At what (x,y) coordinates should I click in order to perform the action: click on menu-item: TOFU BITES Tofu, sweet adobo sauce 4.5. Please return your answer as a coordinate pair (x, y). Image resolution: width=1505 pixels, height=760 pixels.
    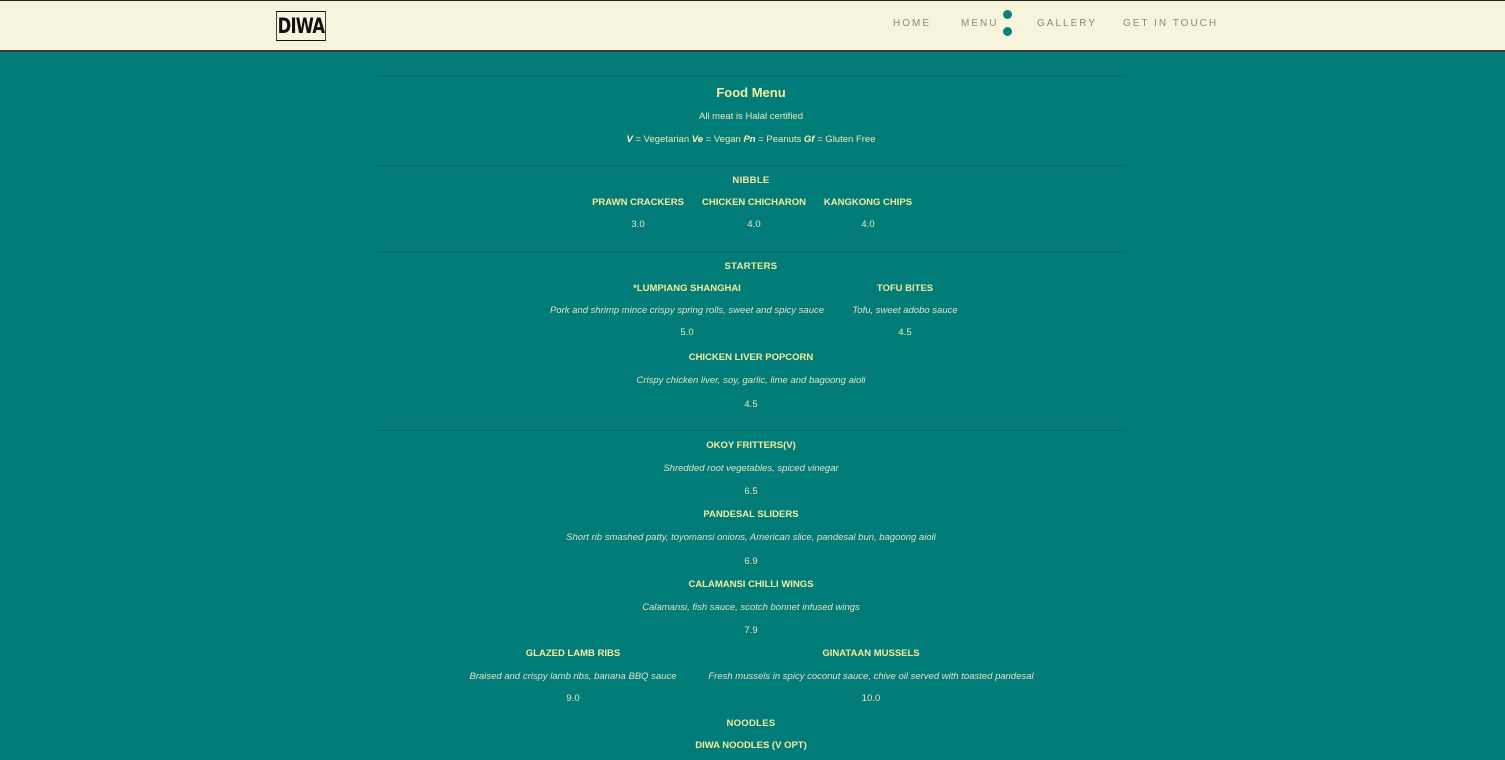
    Looking at the image, I should click on (905, 310).